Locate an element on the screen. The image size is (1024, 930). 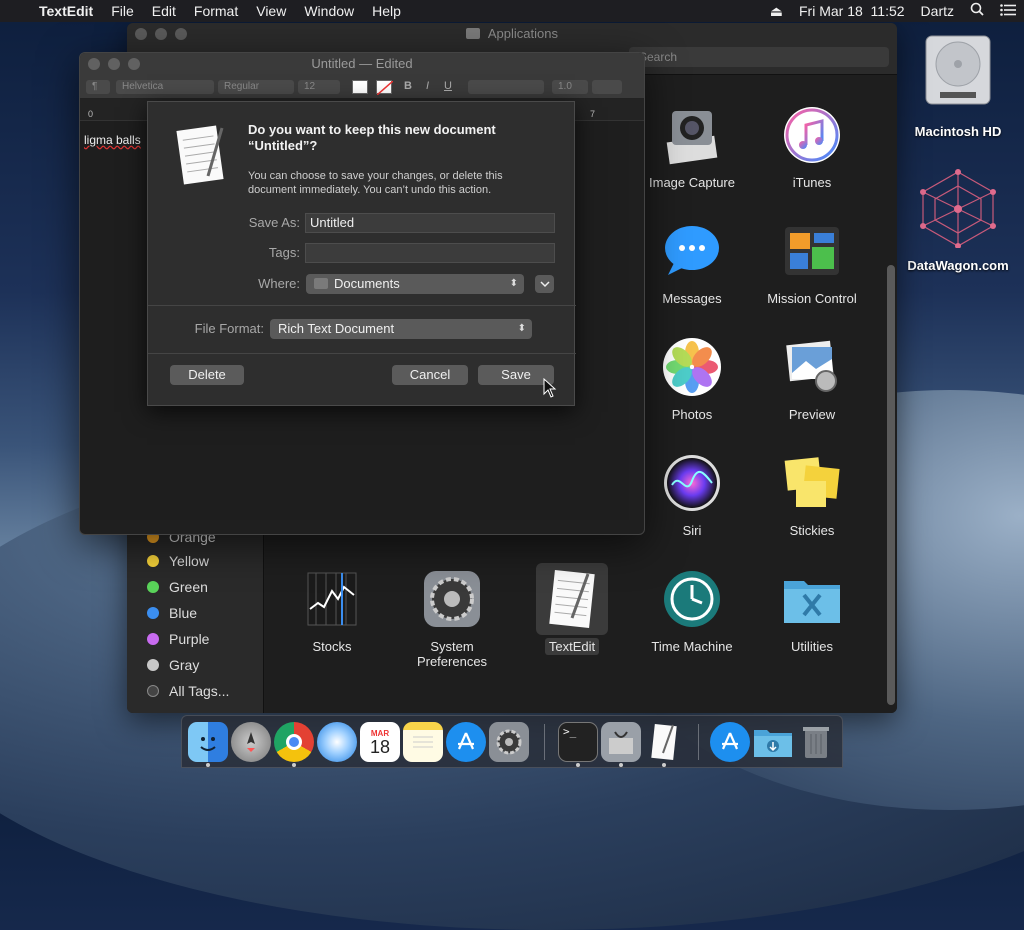
dock-calendar-icon: MAR 18 is located at coordinates (380, 742).